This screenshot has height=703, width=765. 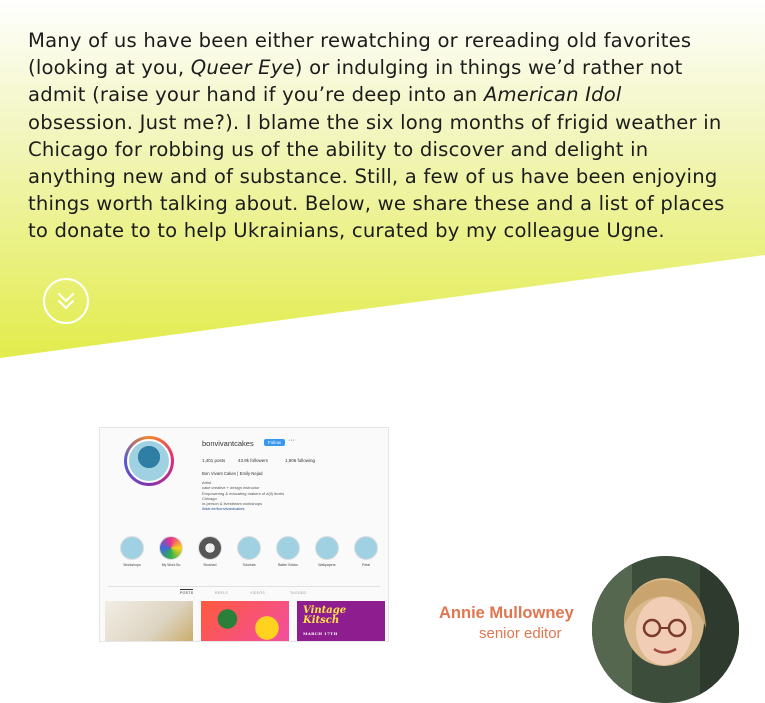 I want to click on story-highlight: Workshops, so click(x=132, y=551).